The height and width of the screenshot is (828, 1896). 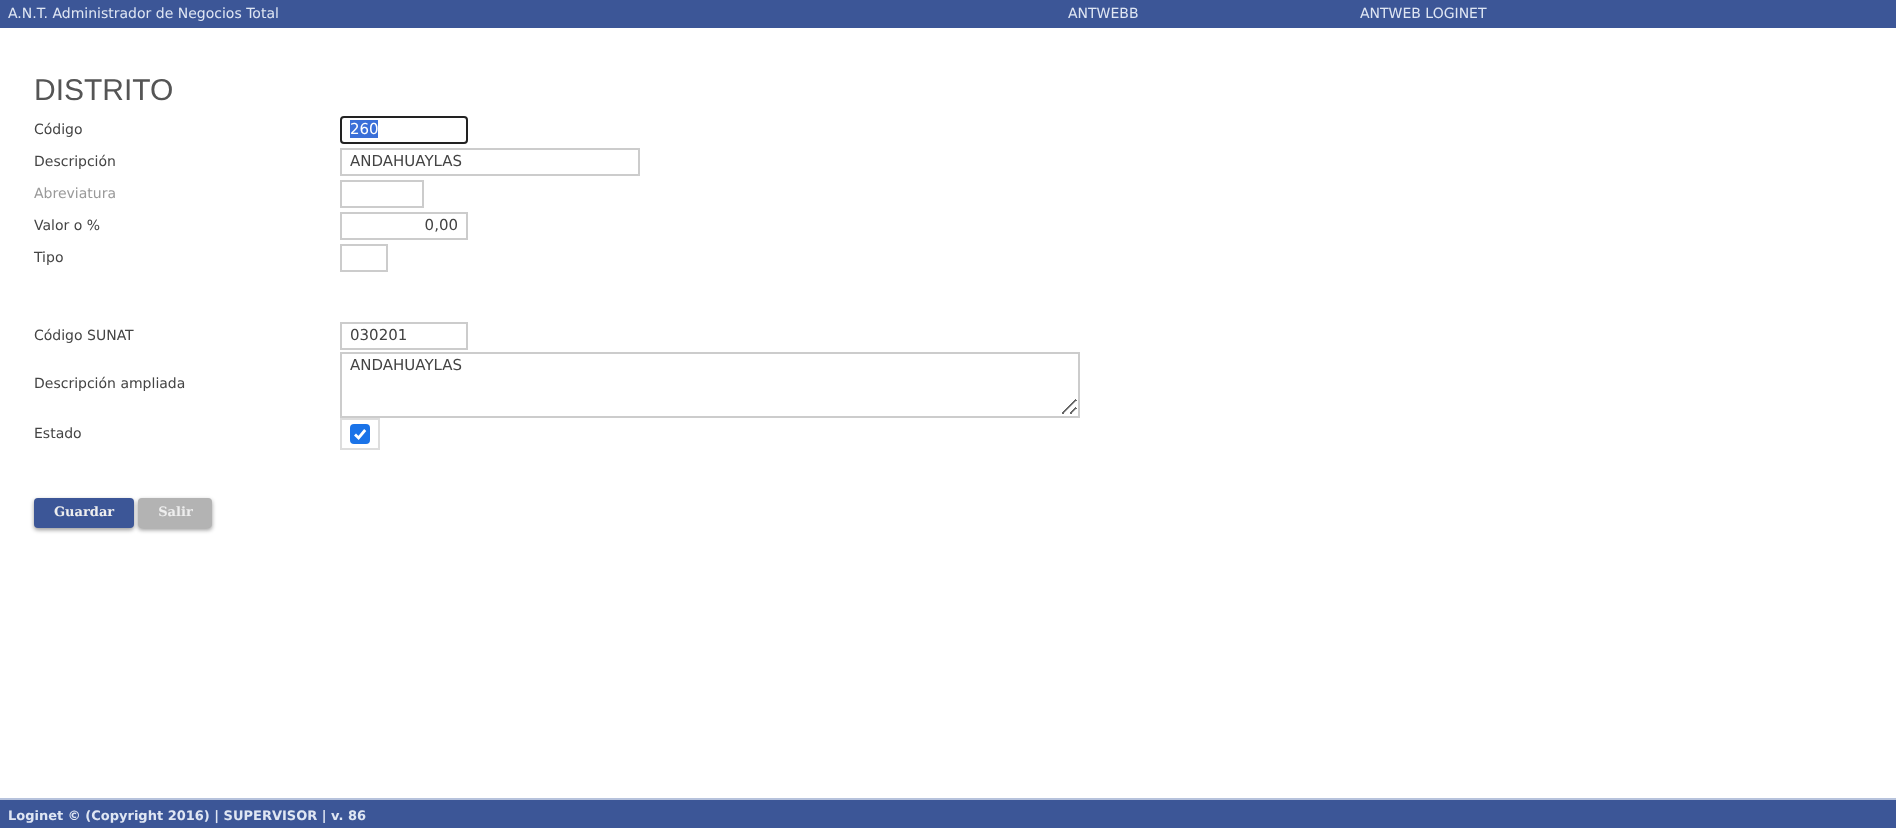 What do you see at coordinates (105, 91) in the screenshot?
I see `form-title: DISTRITO` at bounding box center [105, 91].